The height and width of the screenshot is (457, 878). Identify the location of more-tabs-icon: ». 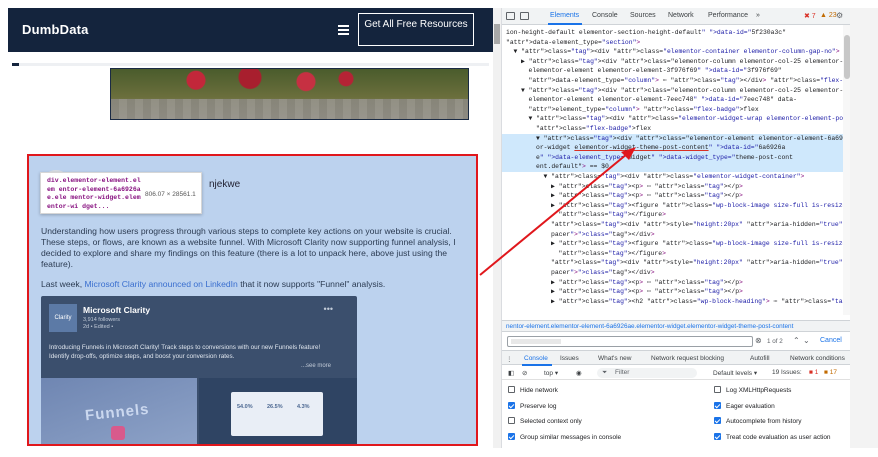
(758, 15).